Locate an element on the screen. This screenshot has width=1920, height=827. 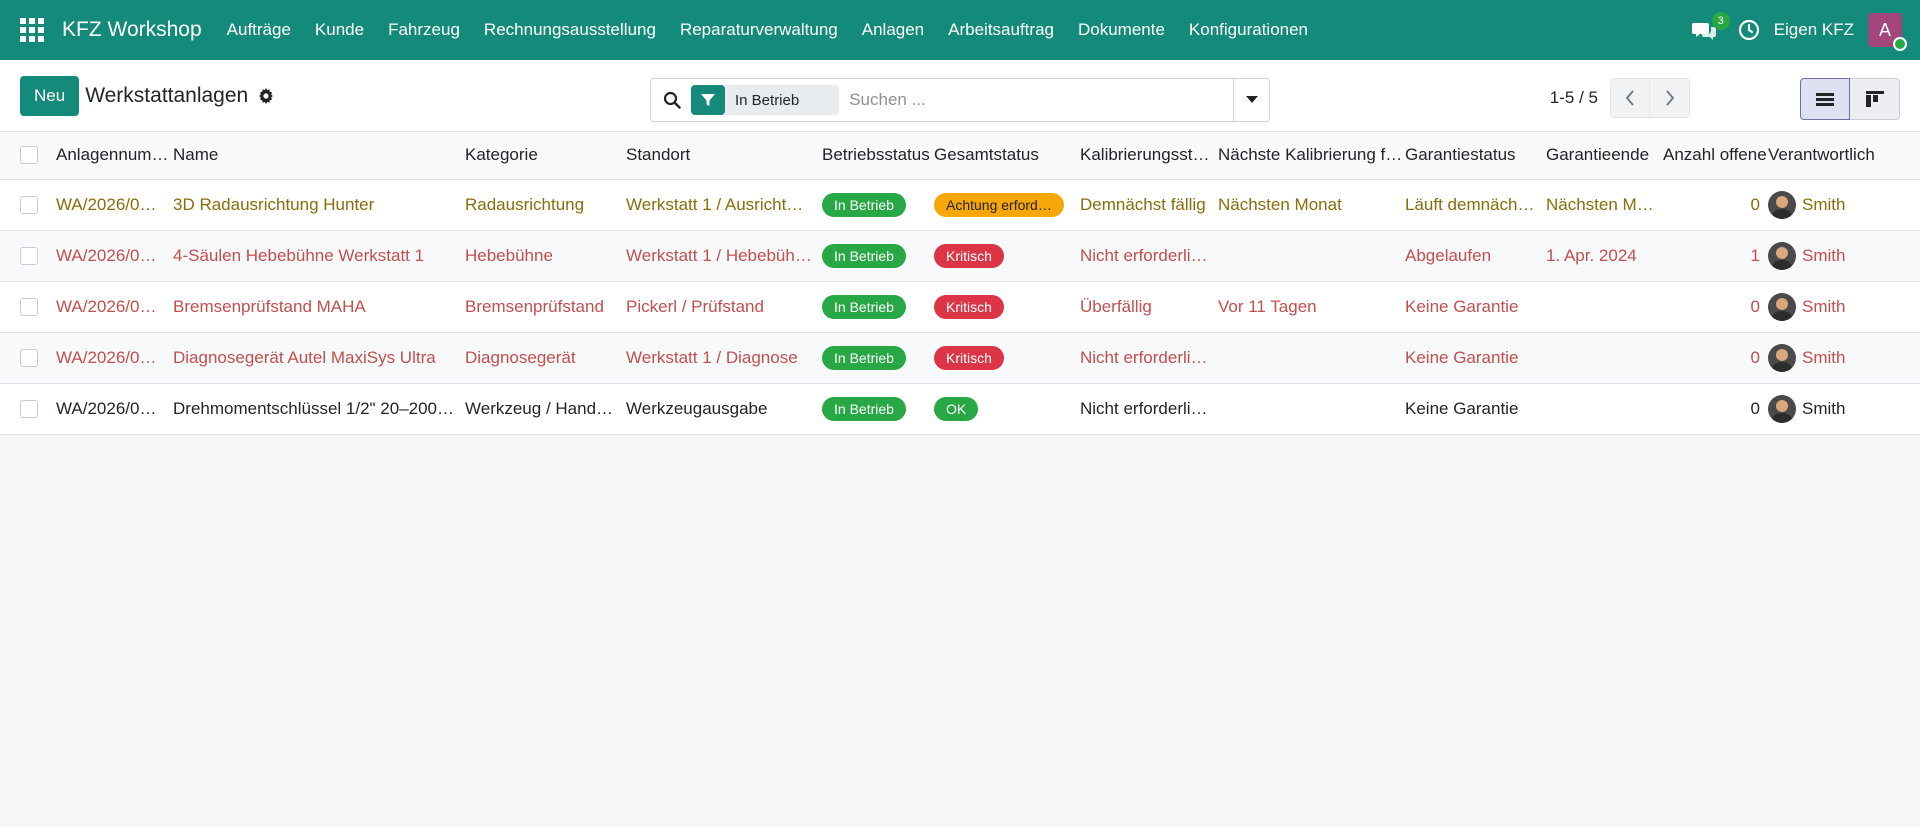
select-all-checkbox is located at coordinates (29, 155).